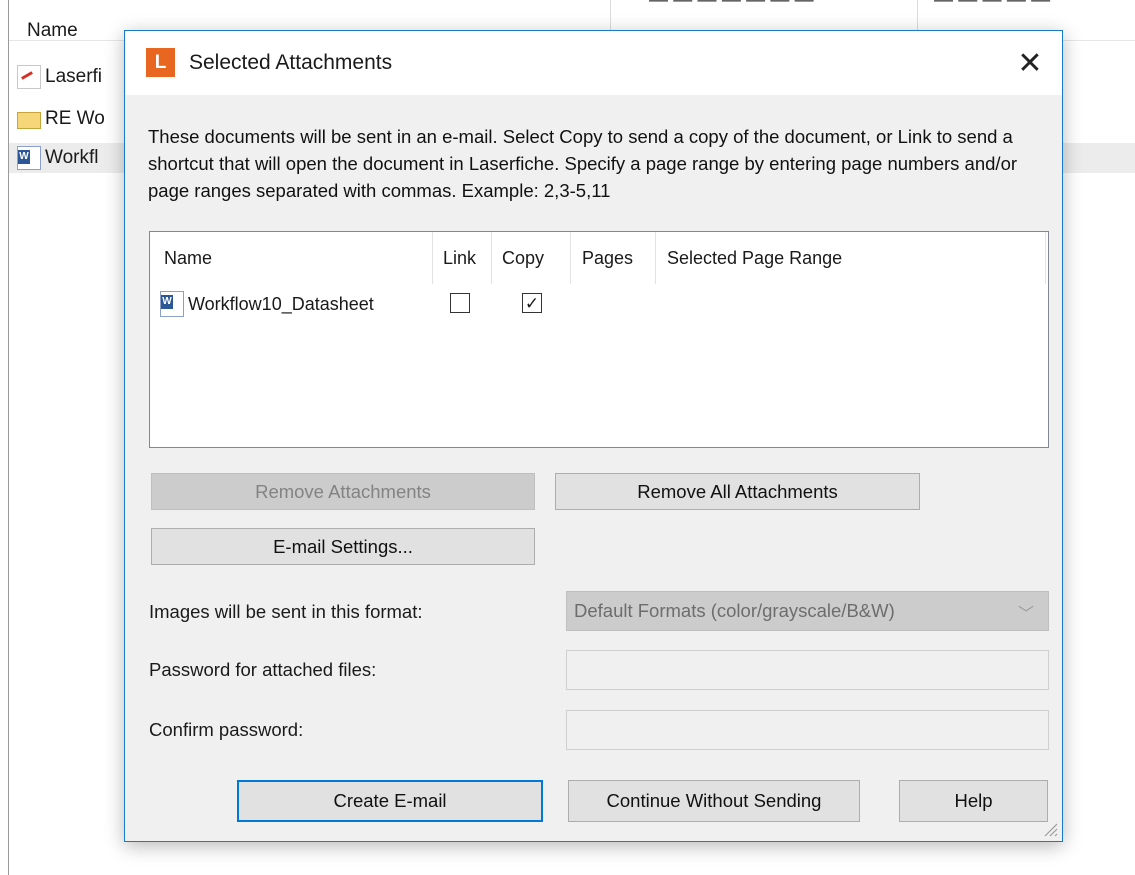 Image resolution: width=1135 pixels, height=875 pixels. What do you see at coordinates (74, 76) in the screenshot?
I see `list-item-label: Laserfi` at bounding box center [74, 76].